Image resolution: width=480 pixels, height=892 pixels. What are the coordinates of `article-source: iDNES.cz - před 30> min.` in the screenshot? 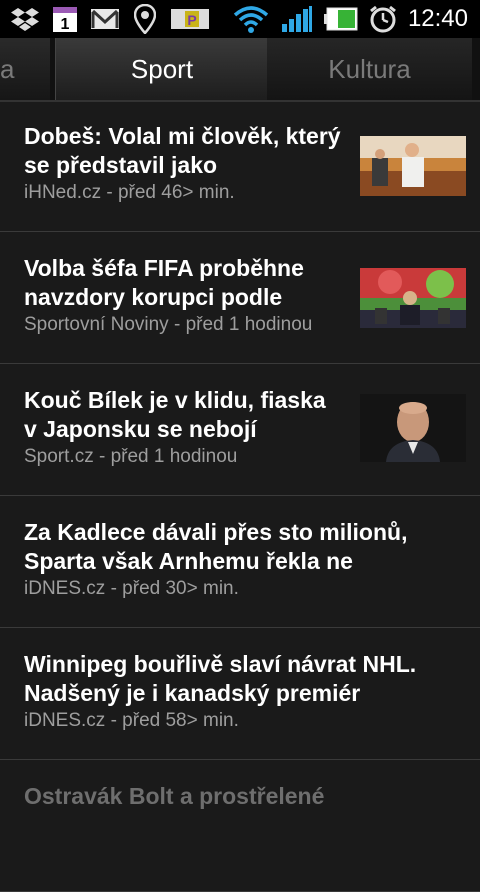 It's located at (131, 588).